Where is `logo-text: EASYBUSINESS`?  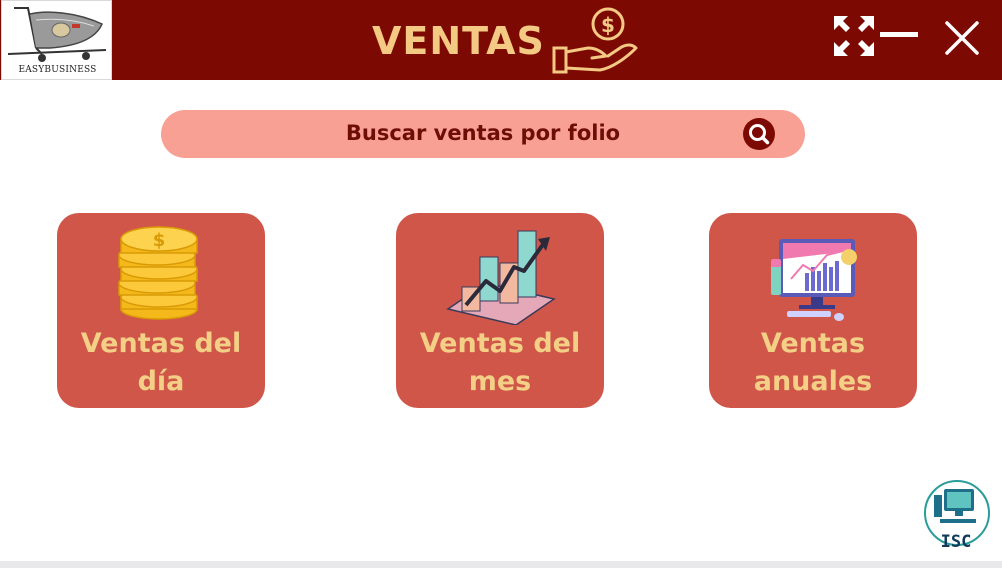 logo-text: EASYBUSINESS is located at coordinates (57, 70).